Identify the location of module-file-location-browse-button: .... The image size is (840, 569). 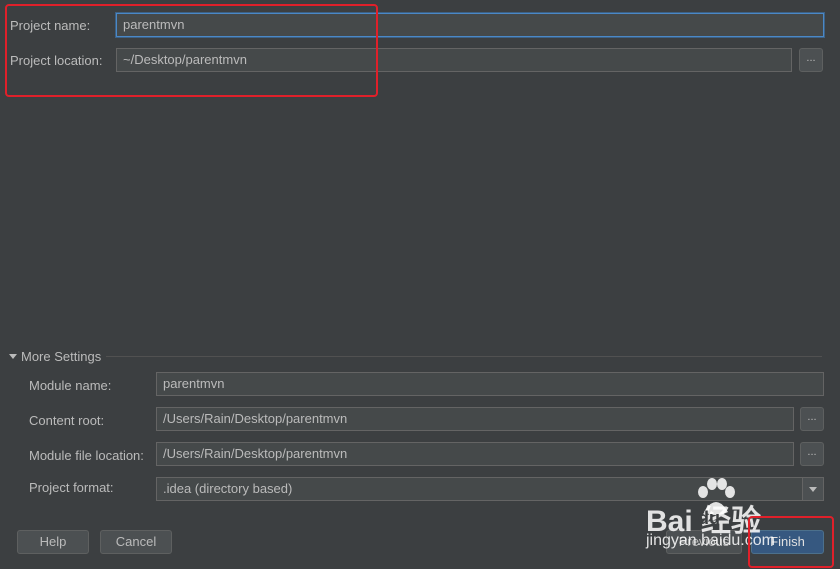
(812, 454).